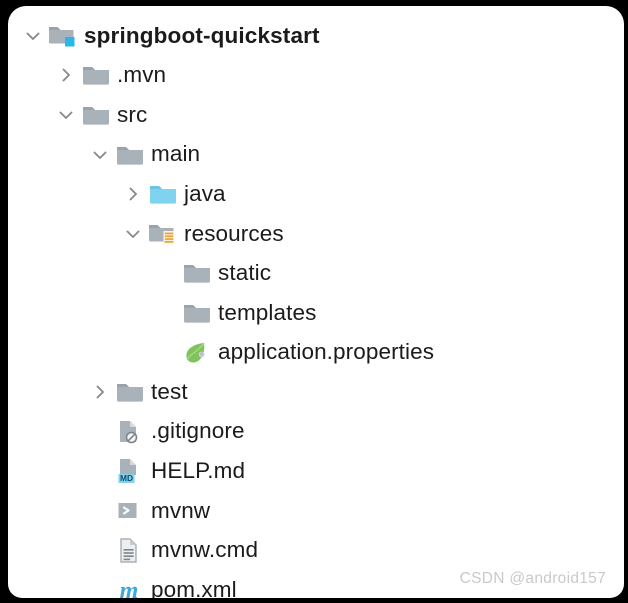 The width and height of the screenshot is (628, 603). What do you see at coordinates (316, 155) in the screenshot?
I see `tree-row: main` at bounding box center [316, 155].